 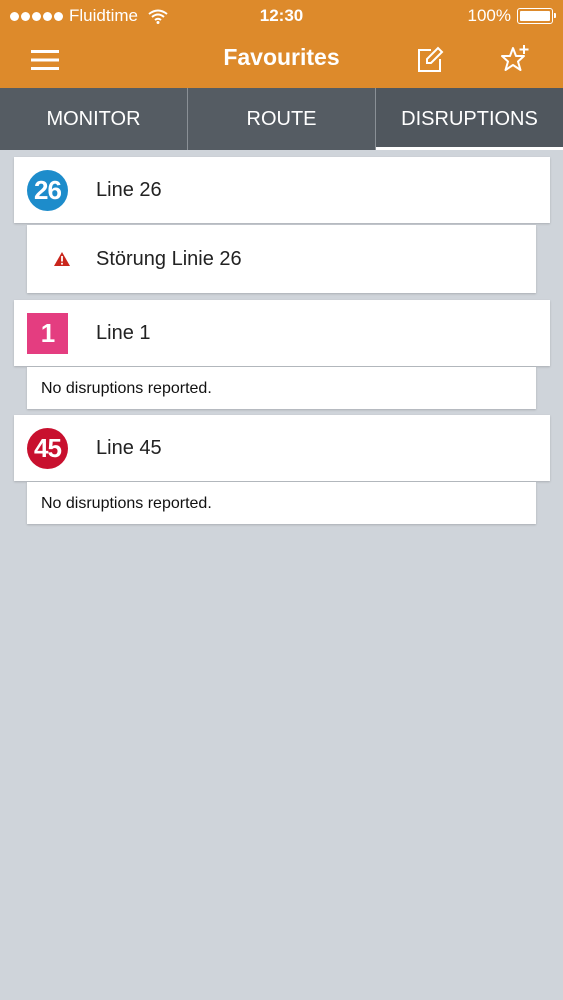 I want to click on line-badge: 26, so click(x=47, y=190).